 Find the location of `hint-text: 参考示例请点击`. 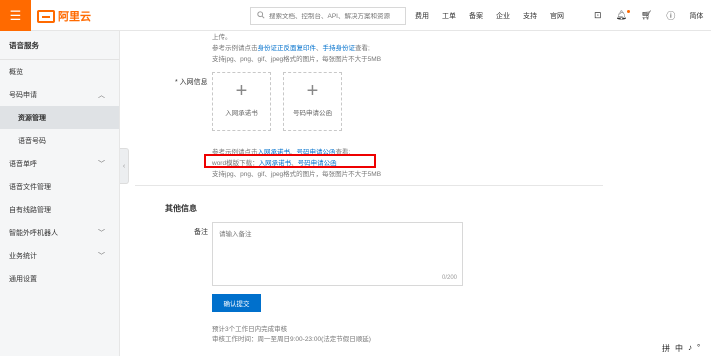

hint-text: 参考示例请点击 is located at coordinates (235, 48).